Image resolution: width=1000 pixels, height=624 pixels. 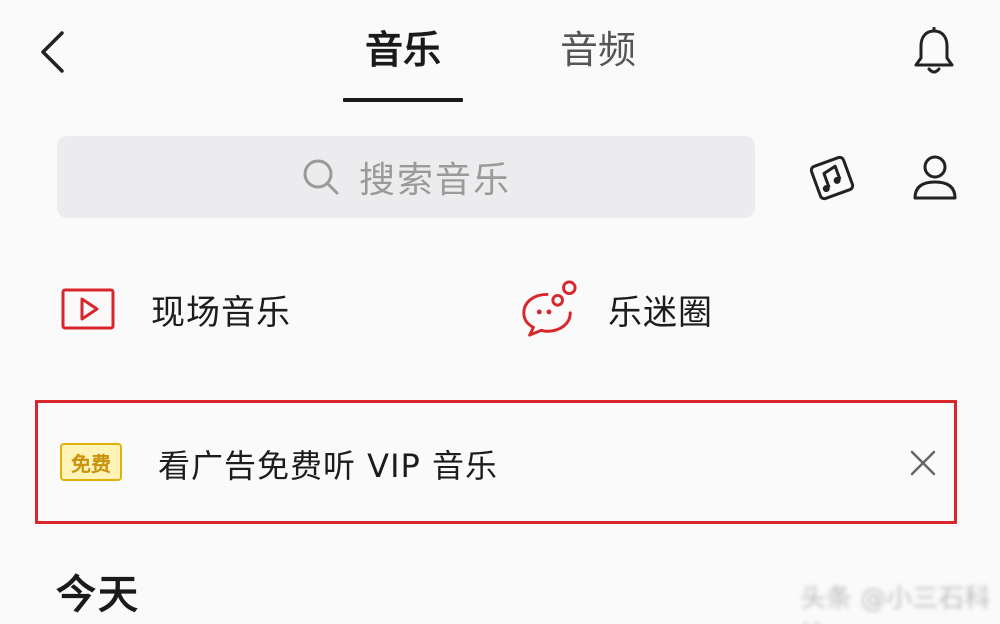 I want to click on notification-button, so click(x=934, y=52).